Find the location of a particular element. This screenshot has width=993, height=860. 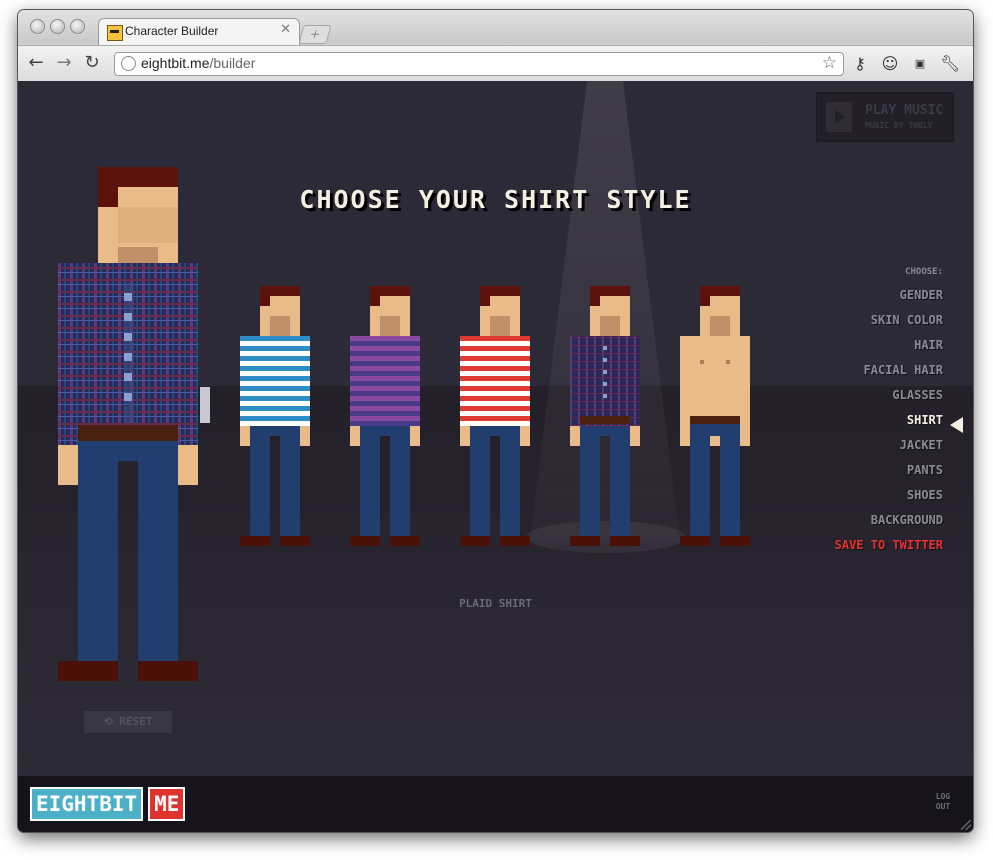

music-title: PLAY MUSIC is located at coordinates (904, 110).